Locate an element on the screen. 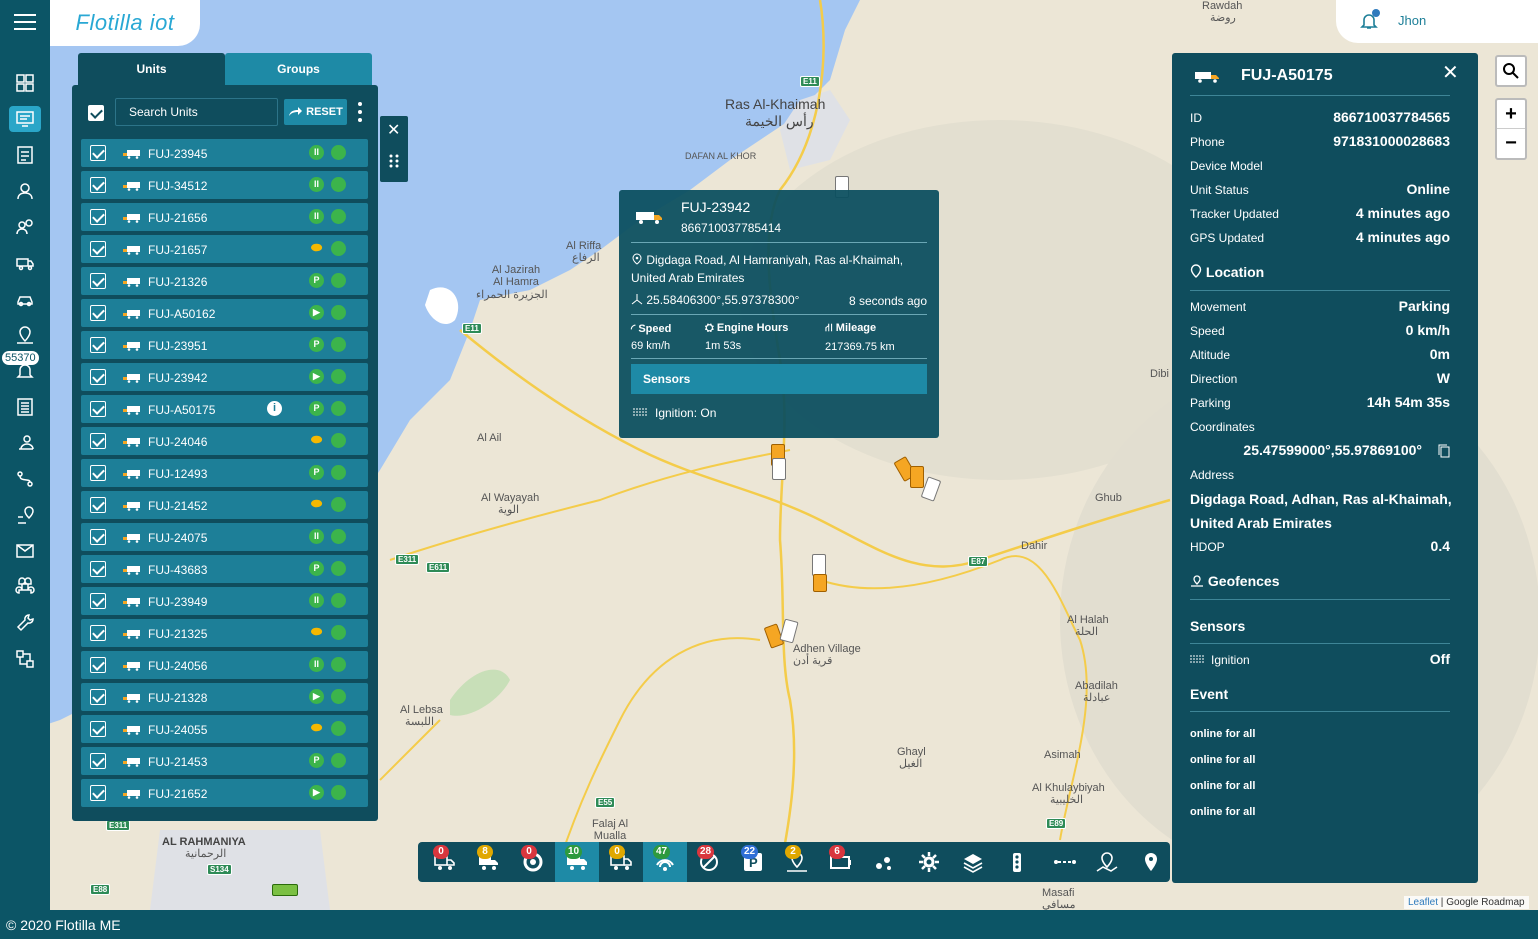  wrench-icon is located at coordinates (25, 623).